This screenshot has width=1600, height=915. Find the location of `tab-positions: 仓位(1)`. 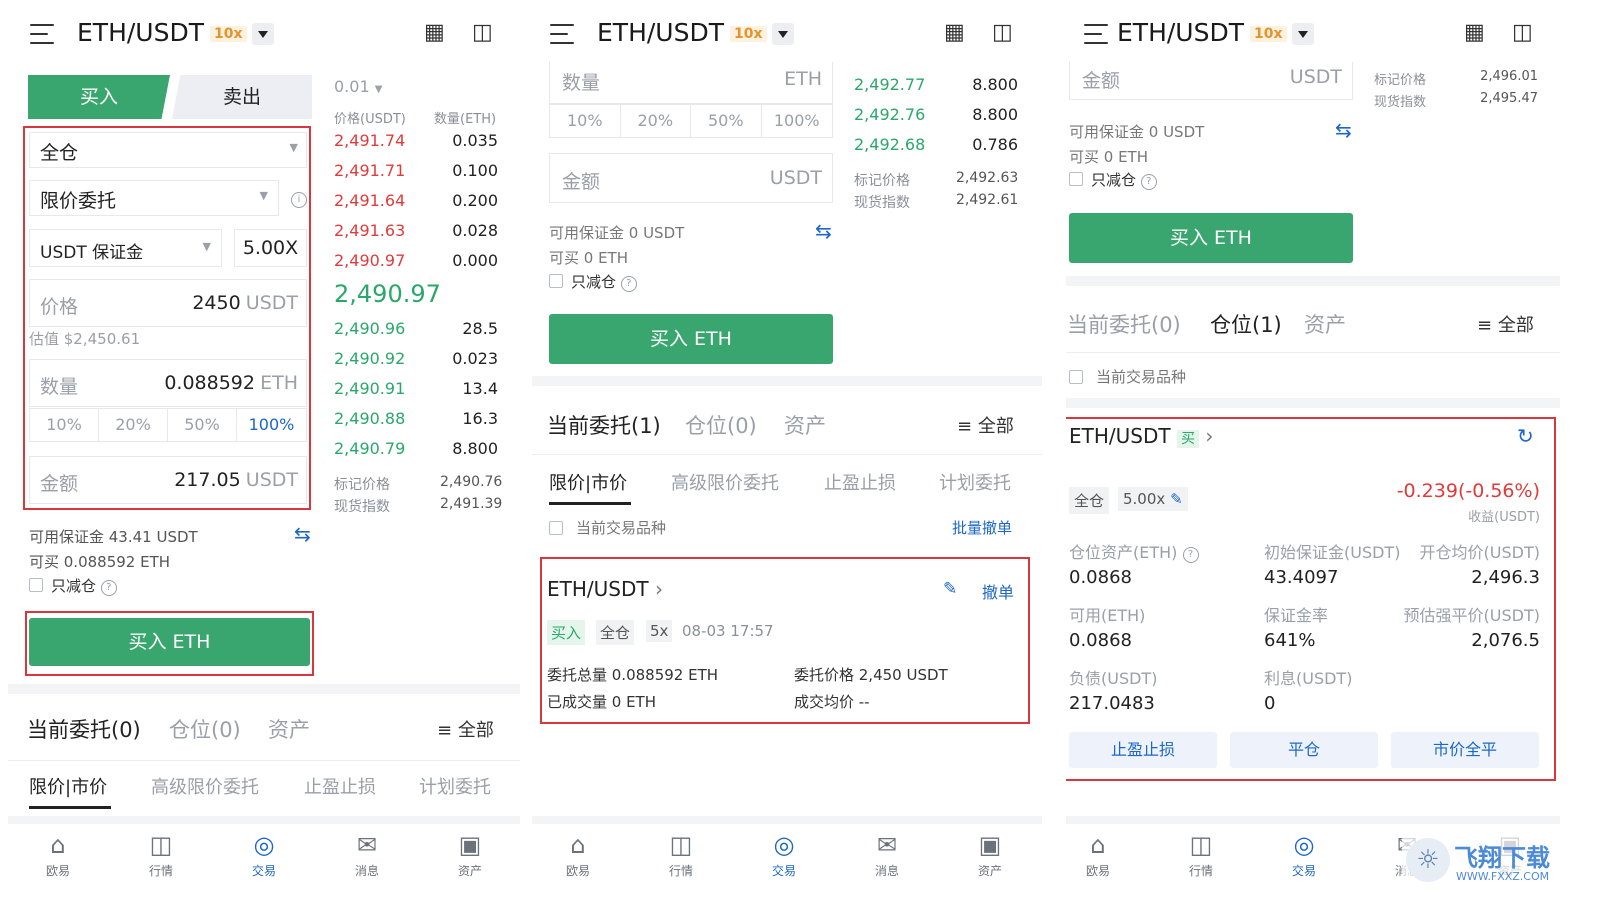

tab-positions: 仓位(1) is located at coordinates (1246, 324).